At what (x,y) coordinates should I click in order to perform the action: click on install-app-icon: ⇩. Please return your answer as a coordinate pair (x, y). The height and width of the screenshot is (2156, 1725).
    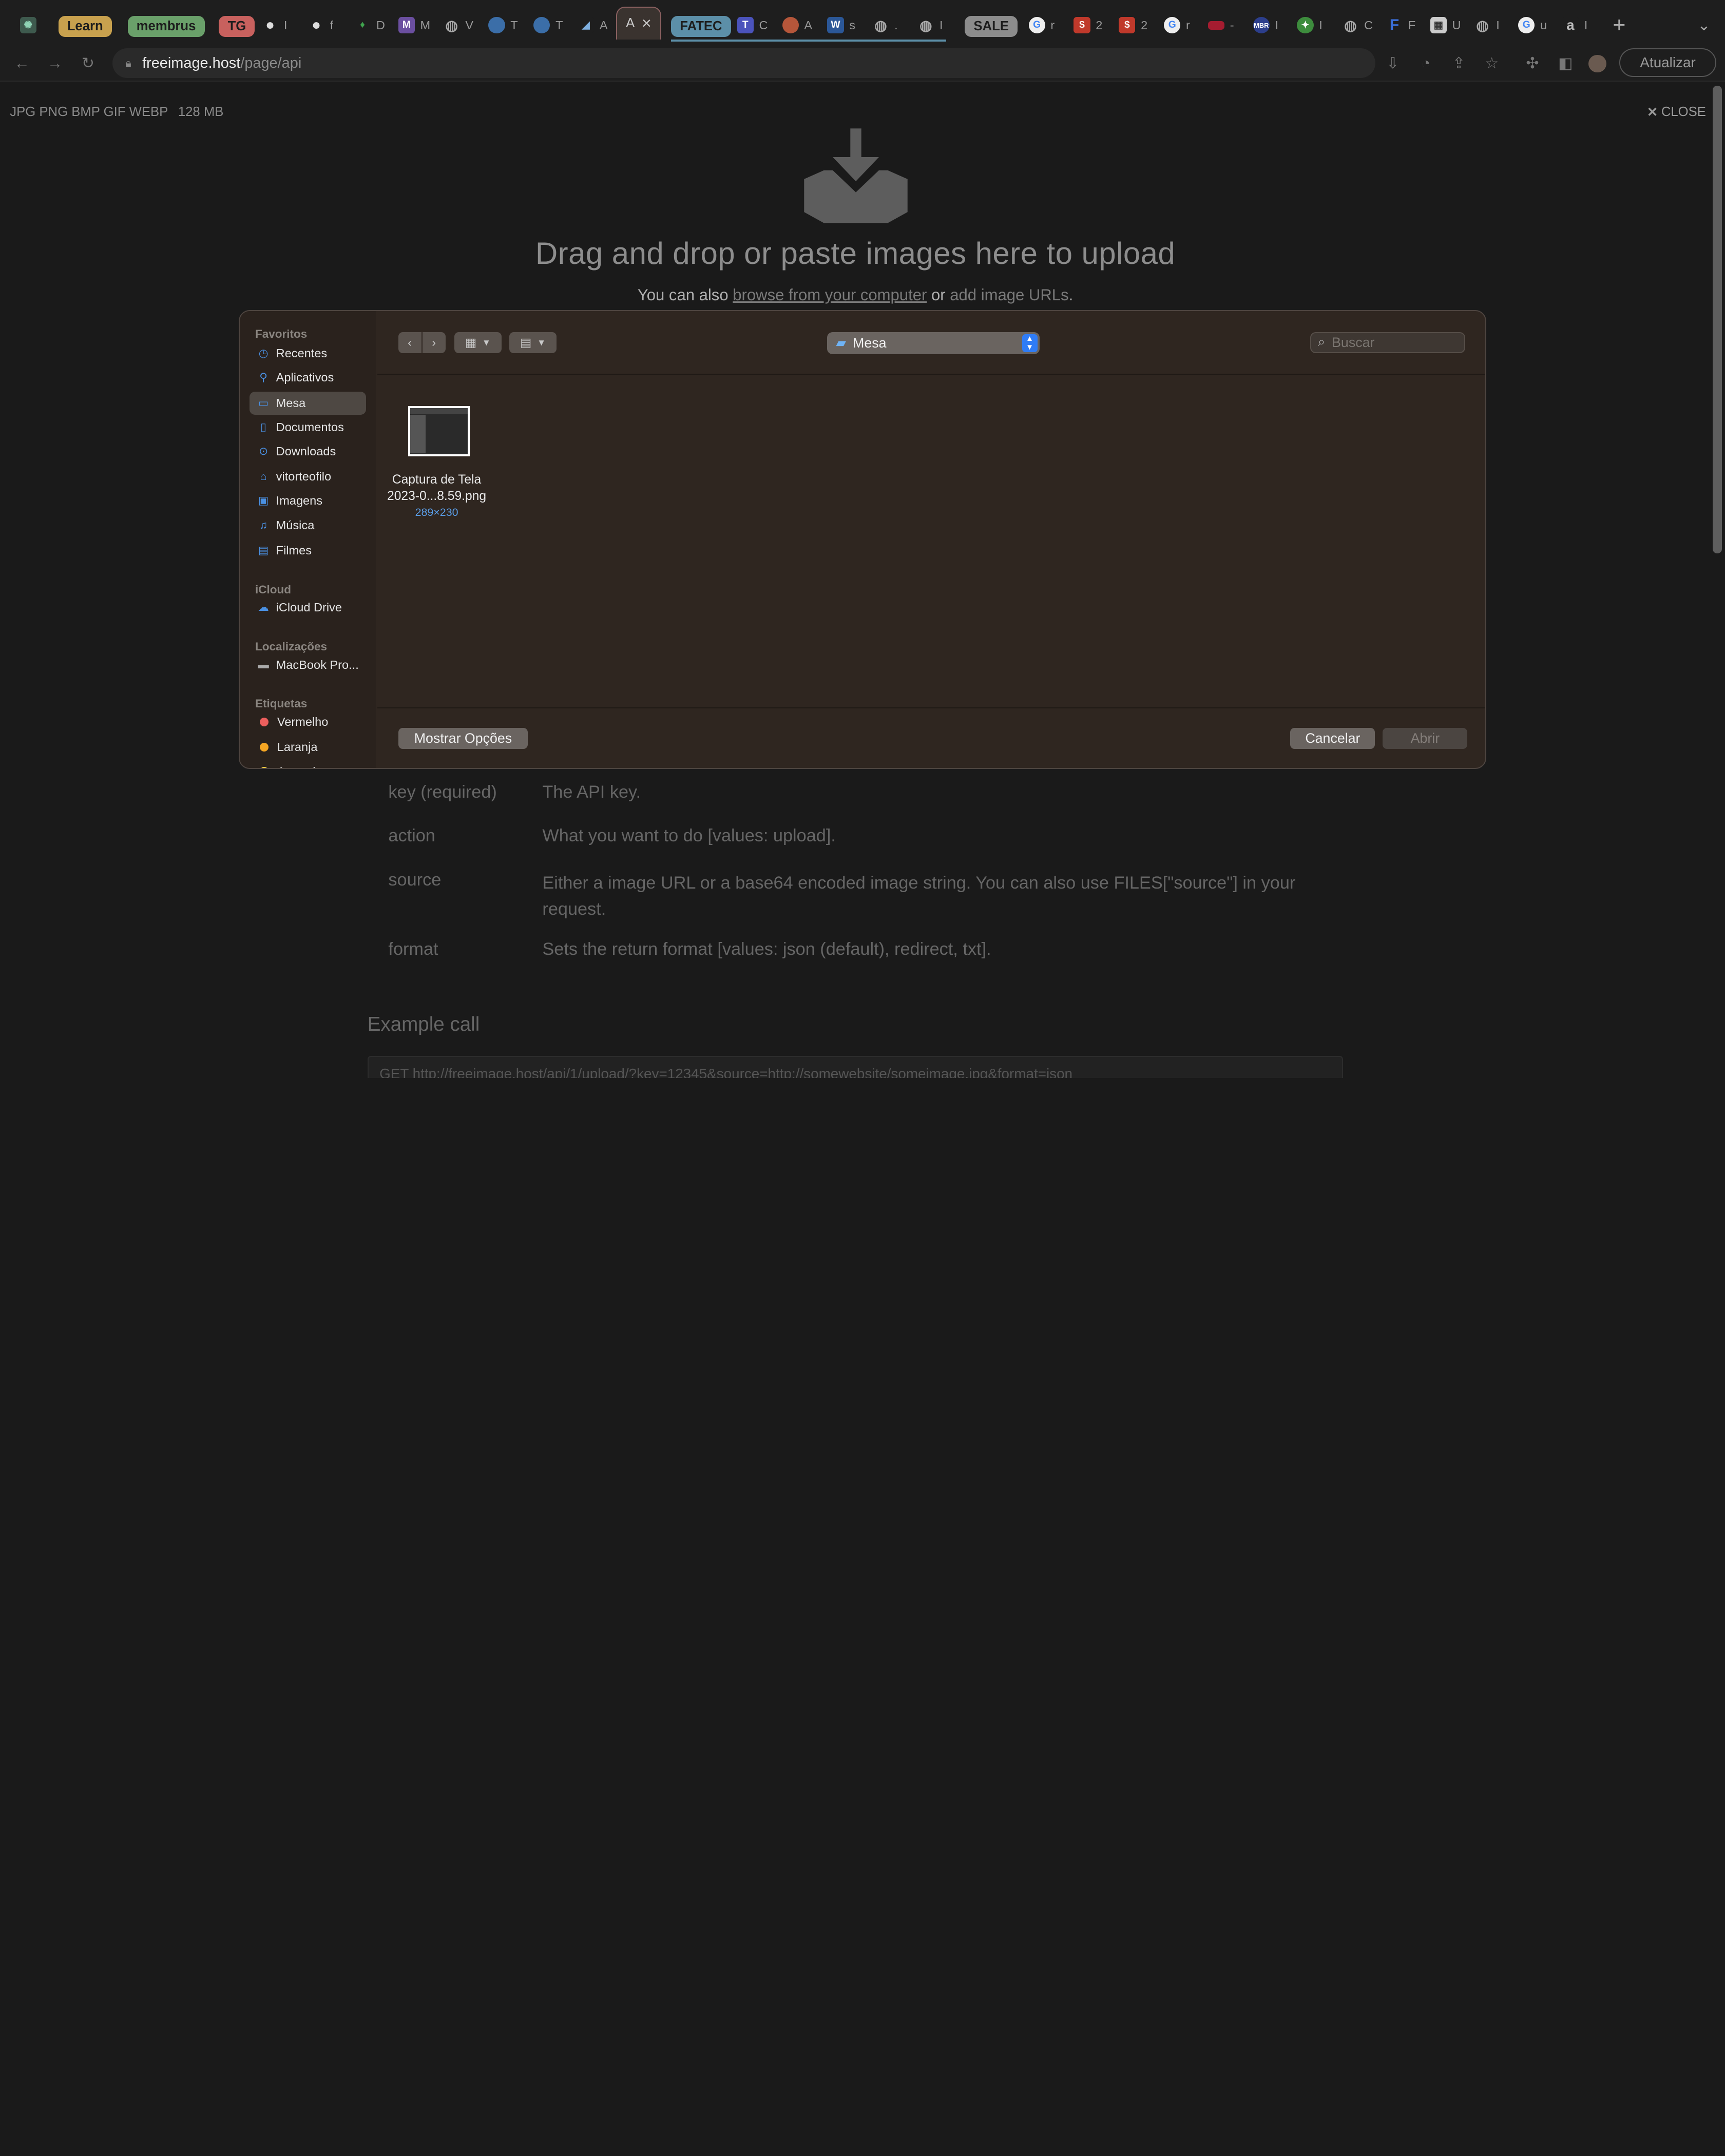
    Looking at the image, I should click on (1393, 63).